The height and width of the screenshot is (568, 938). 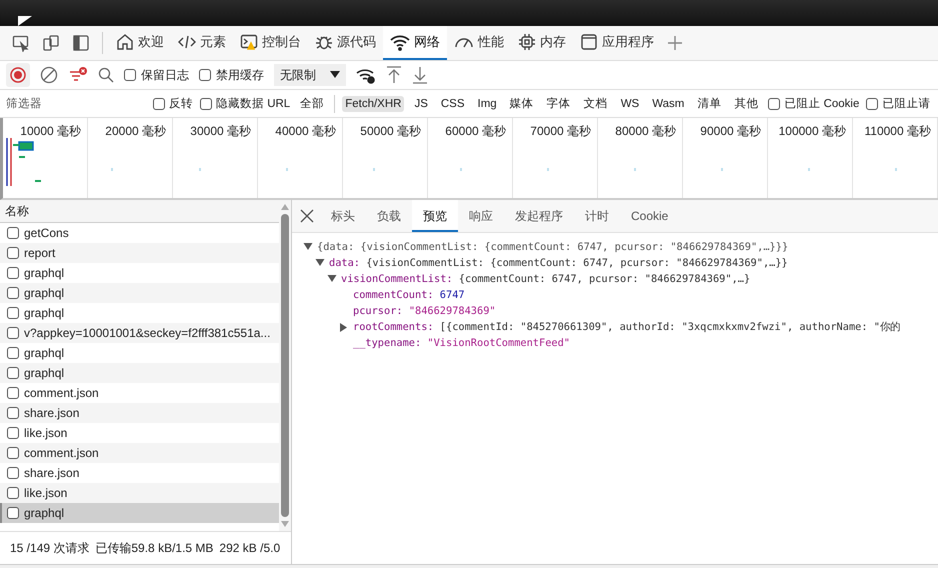 What do you see at coordinates (50, 130) in the screenshot?
I see `time-tick: 10000 毫秒` at bounding box center [50, 130].